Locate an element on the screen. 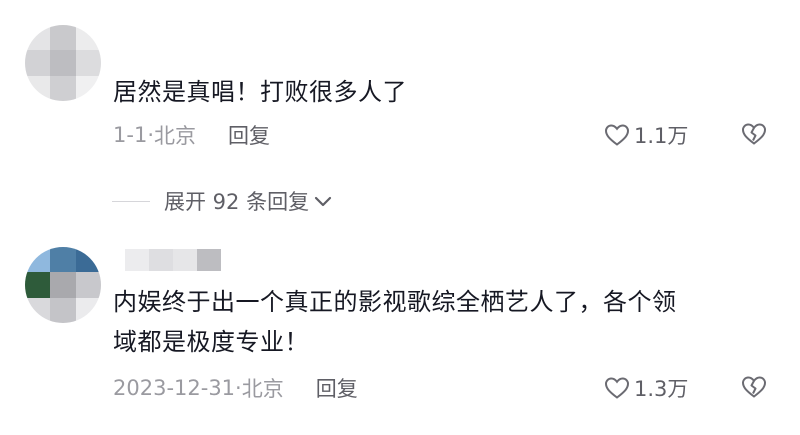 This screenshot has width=800, height=435. expand-replies-button: 展开 92 条回复 is located at coordinates (222, 201).